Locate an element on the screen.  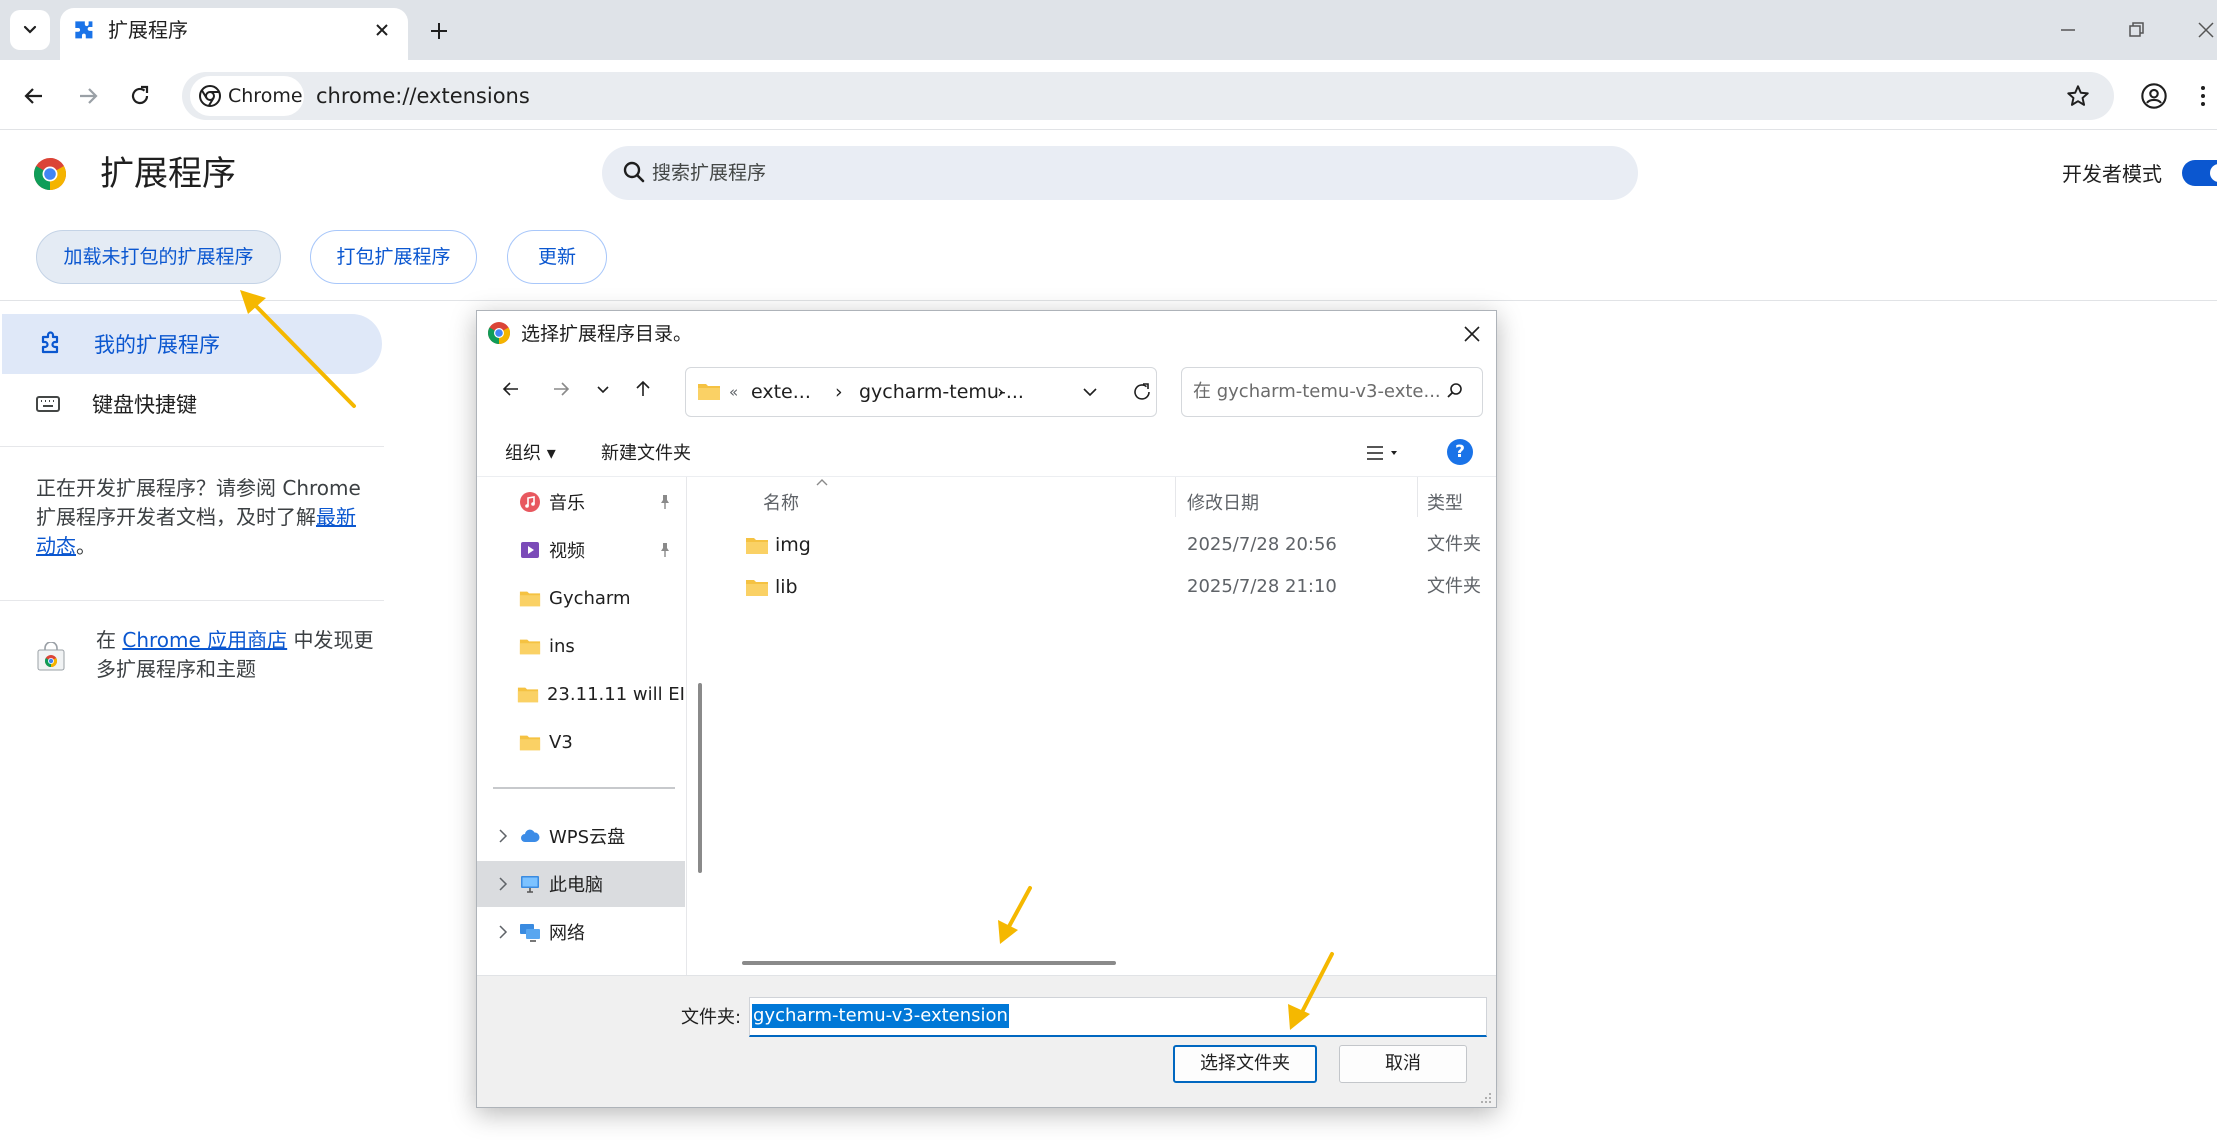
folder-name-input: gycharm-temu-v3-extension is located at coordinates (1118, 1017).